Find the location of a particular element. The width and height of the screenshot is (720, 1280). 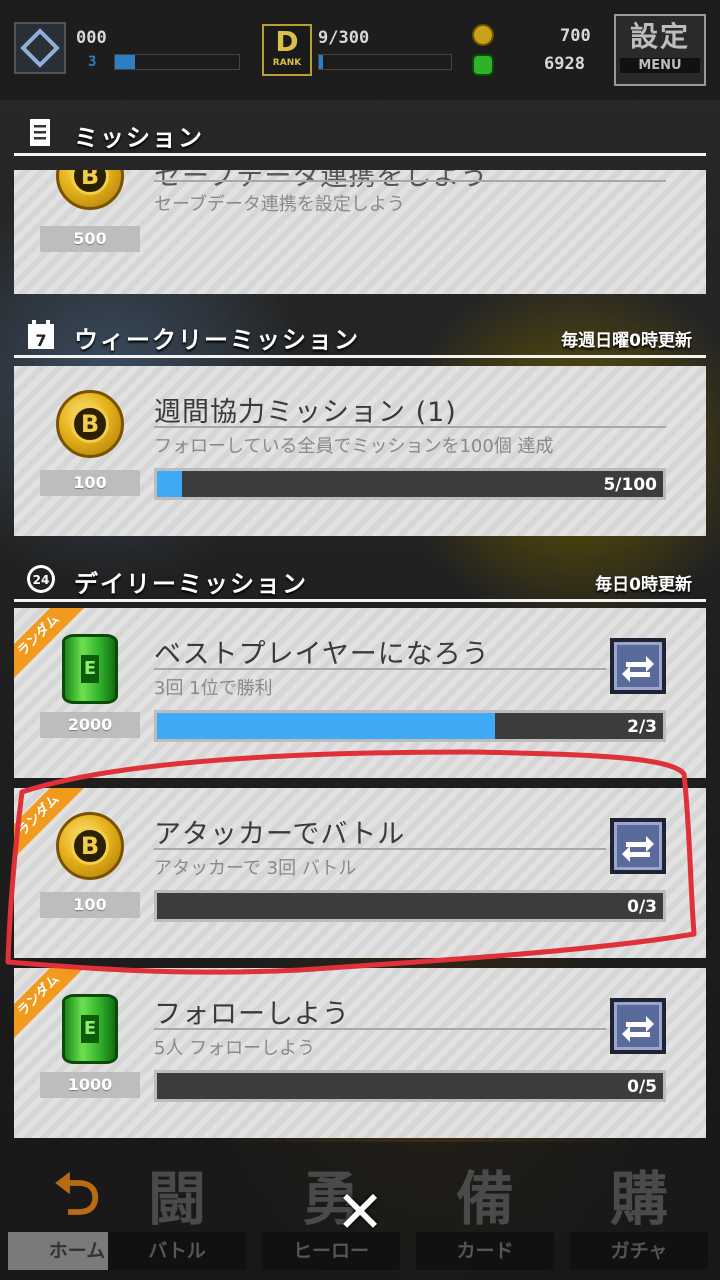

nav-label: ガチャ is located at coordinates (639, 1251).